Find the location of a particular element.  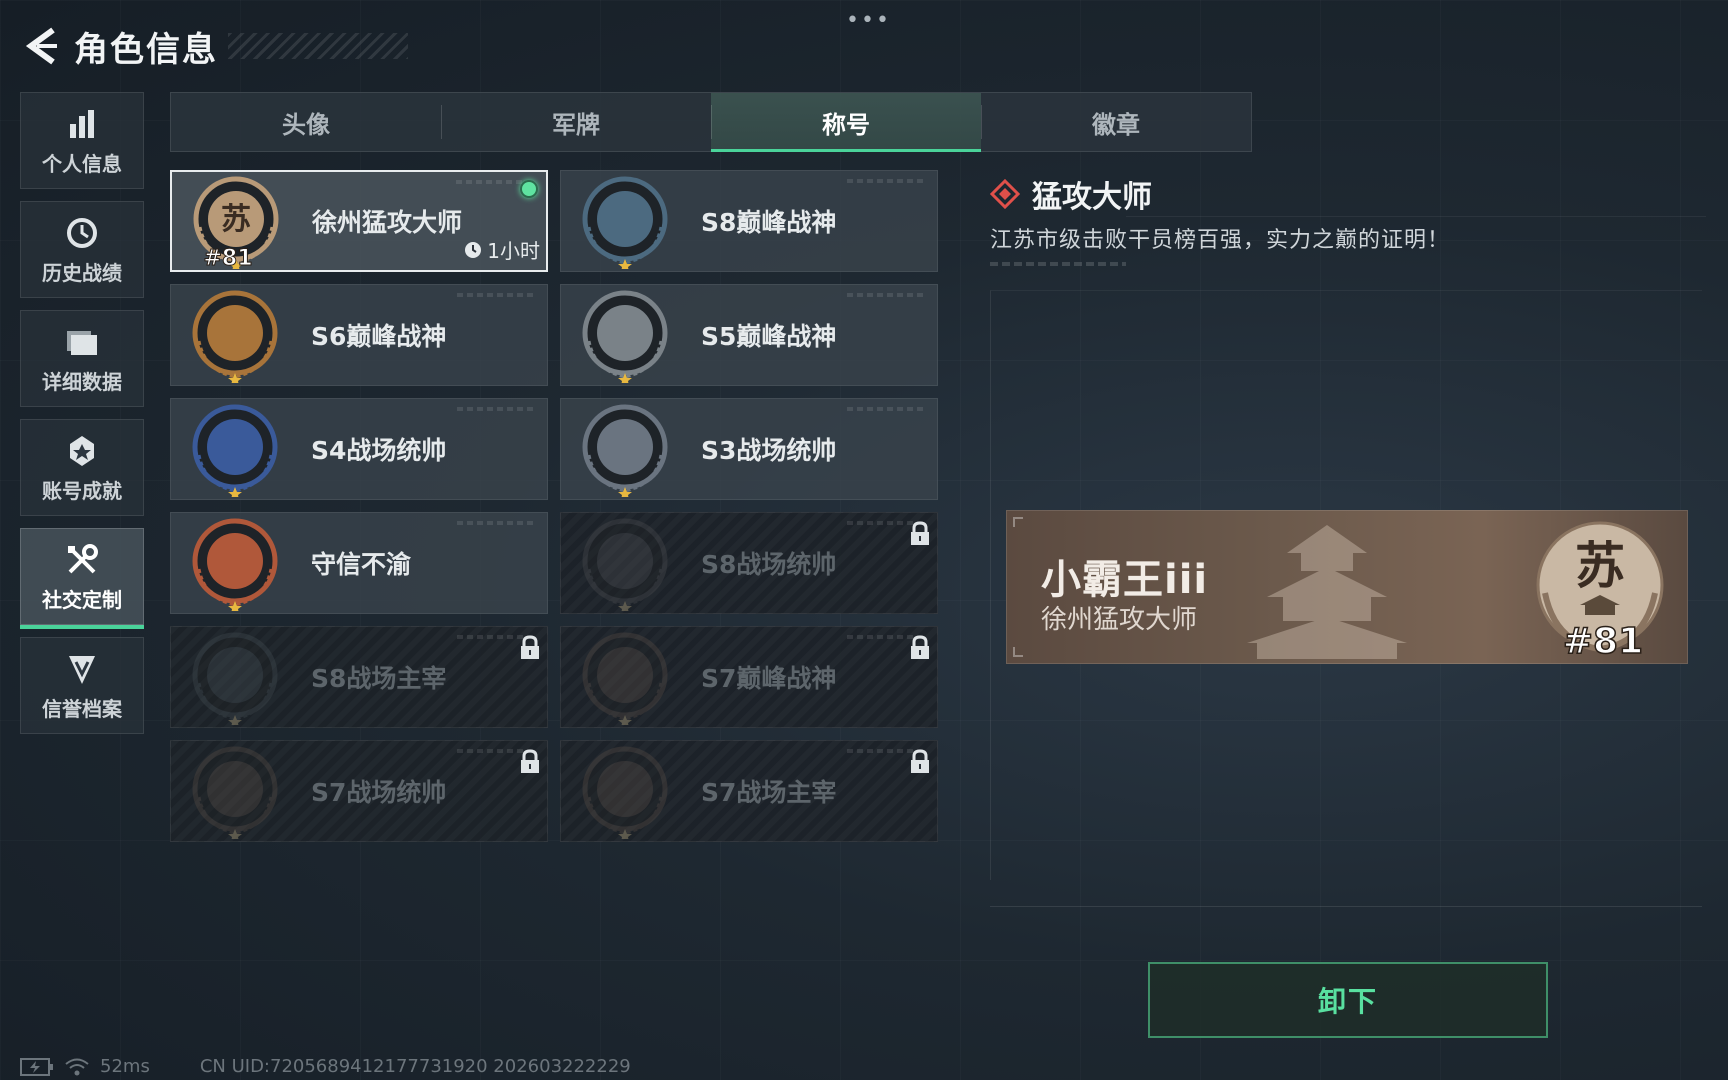

wifi-icon is located at coordinates (77, 1066).